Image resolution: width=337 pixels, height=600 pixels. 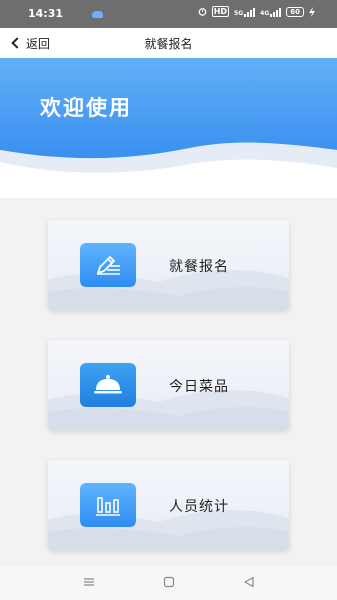 I want to click on menu-card-staff-statistics: 人员统计, so click(x=168, y=505).